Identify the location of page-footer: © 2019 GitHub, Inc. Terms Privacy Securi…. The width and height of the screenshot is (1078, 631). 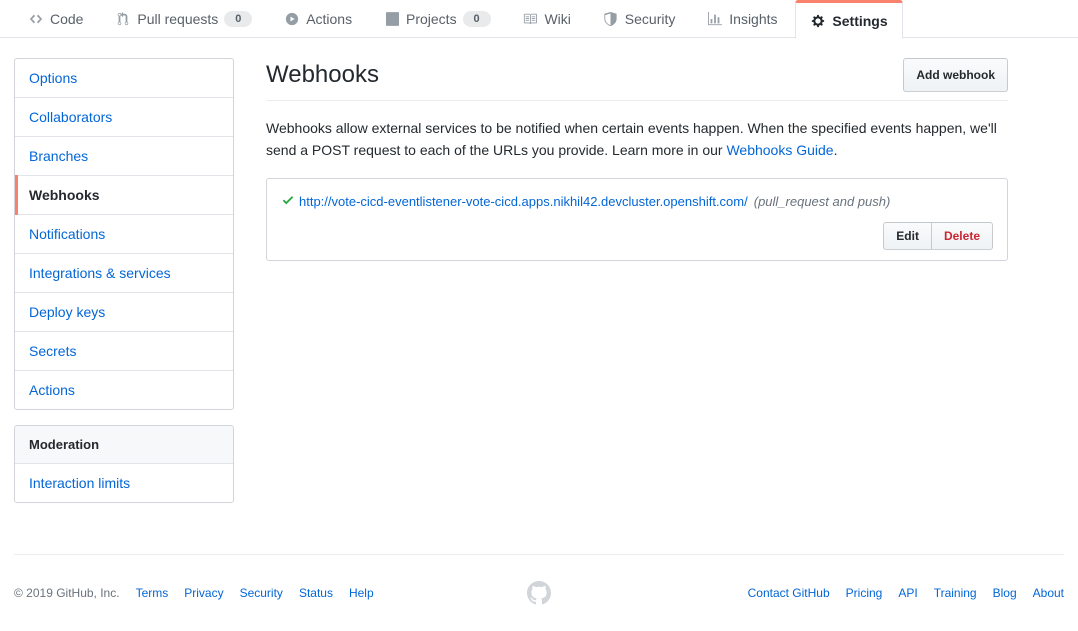
(539, 592).